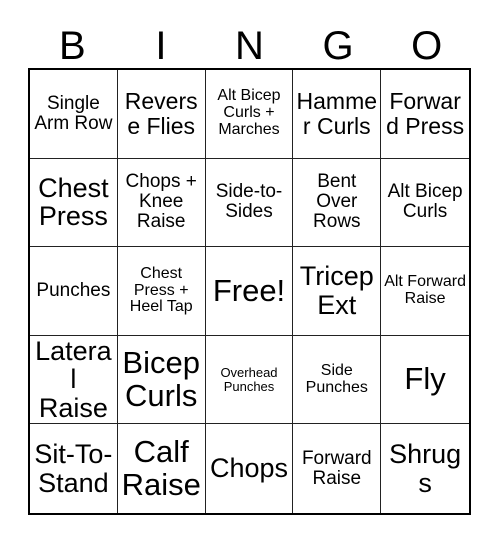 The height and width of the screenshot is (544, 500). I want to click on bingo-cell-r4c4: Side Punches, so click(337, 380).